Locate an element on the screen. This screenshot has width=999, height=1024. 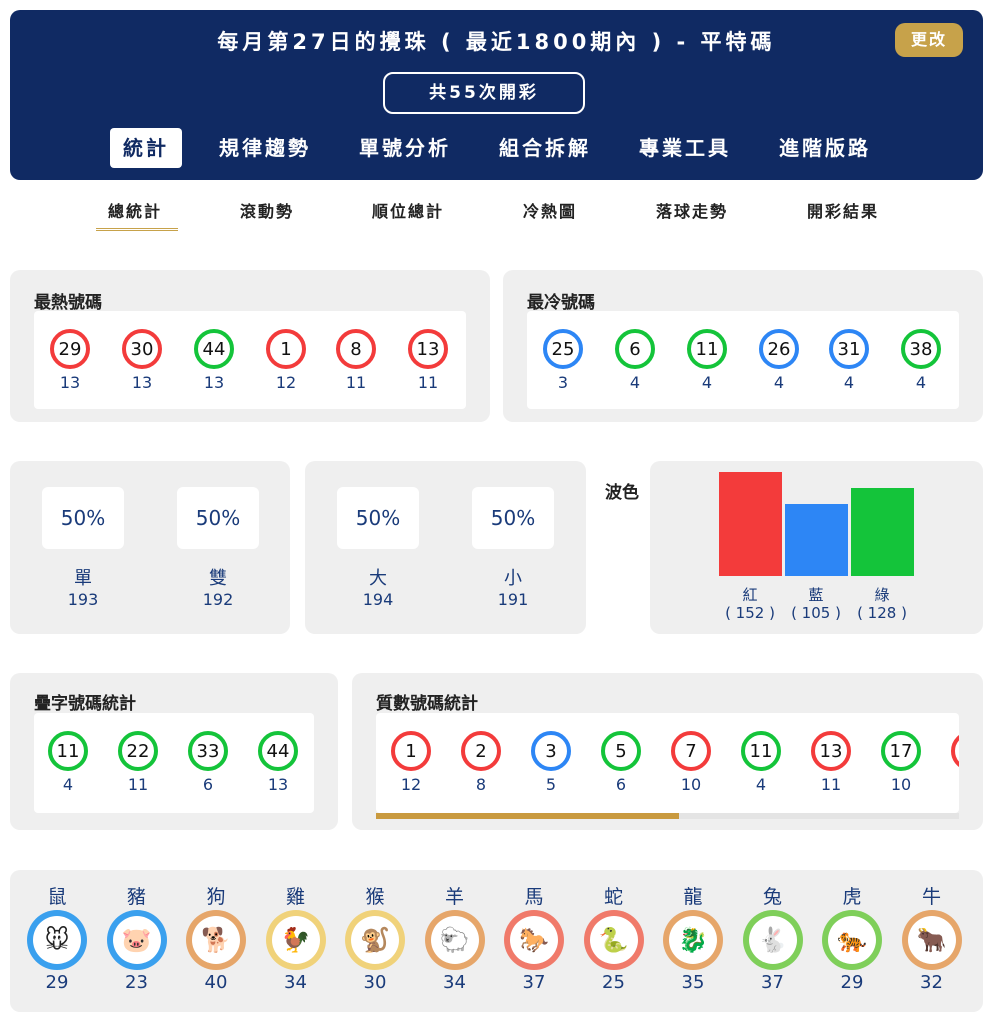
odd-even-panel: 50% 50% 單 雙 193 192 is located at coordinates (150, 547).